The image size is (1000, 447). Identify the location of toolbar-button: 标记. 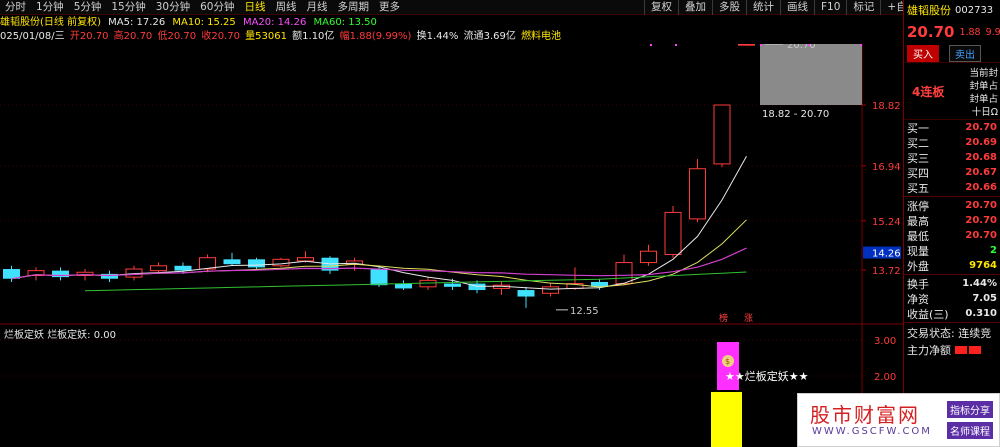
(863, 7).